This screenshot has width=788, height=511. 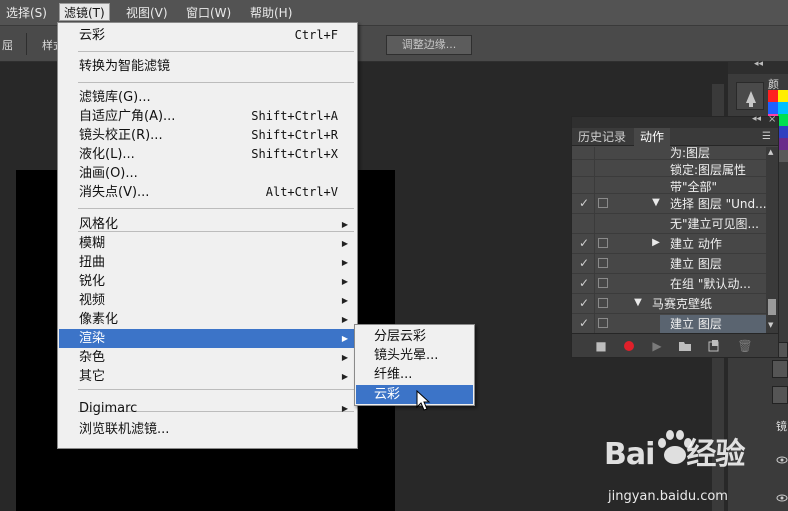 What do you see at coordinates (629, 346) in the screenshot?
I see `record-icon` at bounding box center [629, 346].